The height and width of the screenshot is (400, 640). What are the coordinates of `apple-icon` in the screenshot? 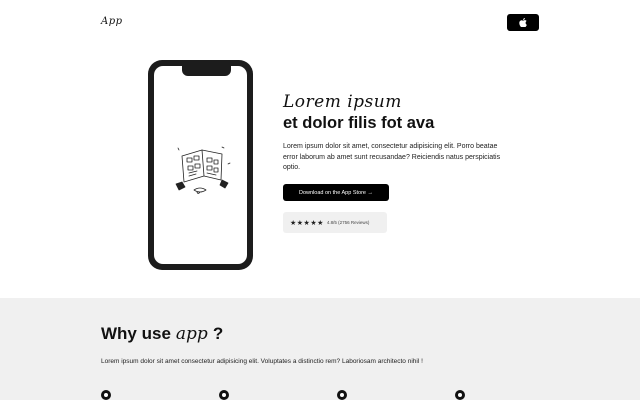 It's located at (523, 22).